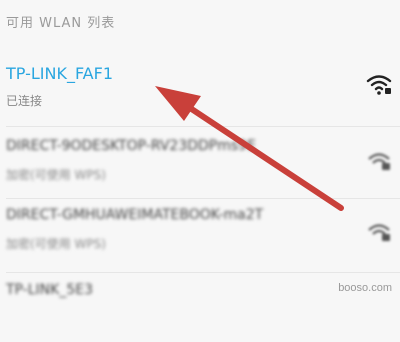 The width and height of the screenshot is (400, 342). What do you see at coordinates (59, 73) in the screenshot?
I see `network-ssid: TP-LINK_FAF1` at bounding box center [59, 73].